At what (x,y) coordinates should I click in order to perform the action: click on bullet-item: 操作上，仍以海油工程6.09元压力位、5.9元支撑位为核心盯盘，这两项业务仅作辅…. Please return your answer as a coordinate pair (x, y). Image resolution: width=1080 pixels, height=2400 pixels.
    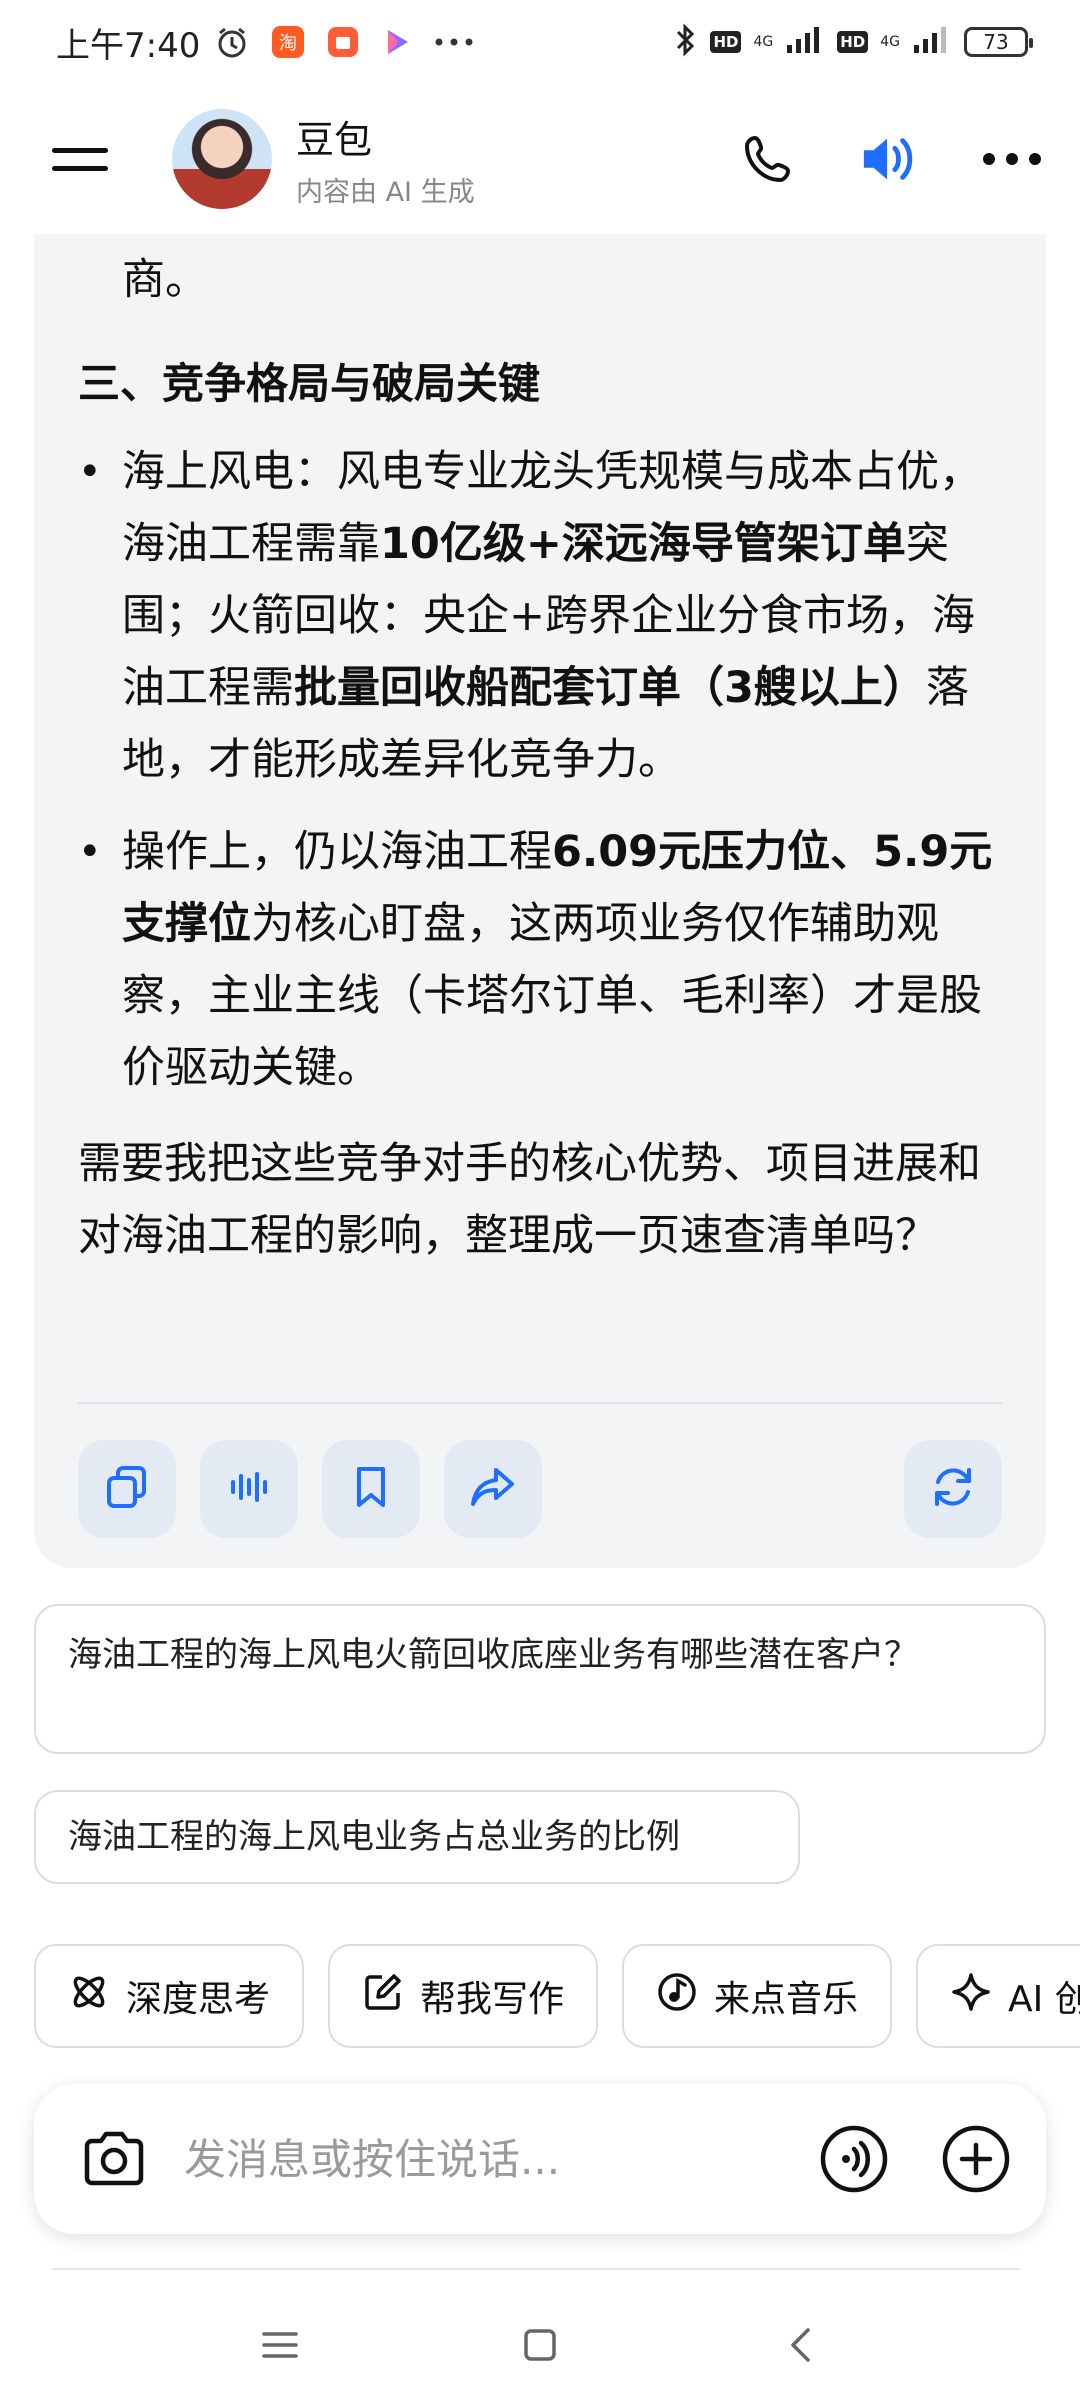
    Looking at the image, I should click on (548, 960).